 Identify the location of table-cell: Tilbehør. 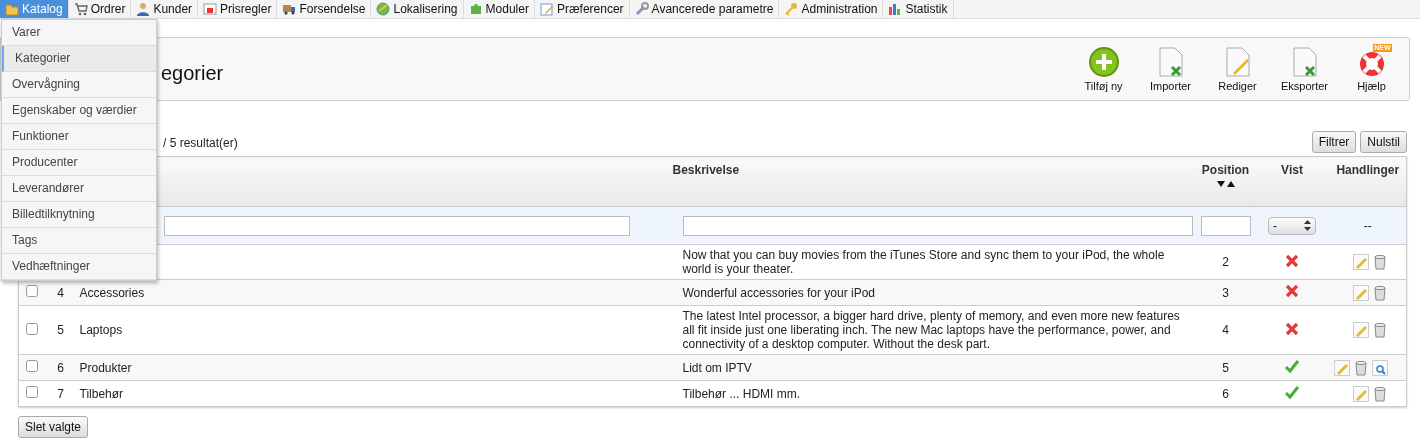
(101, 393).